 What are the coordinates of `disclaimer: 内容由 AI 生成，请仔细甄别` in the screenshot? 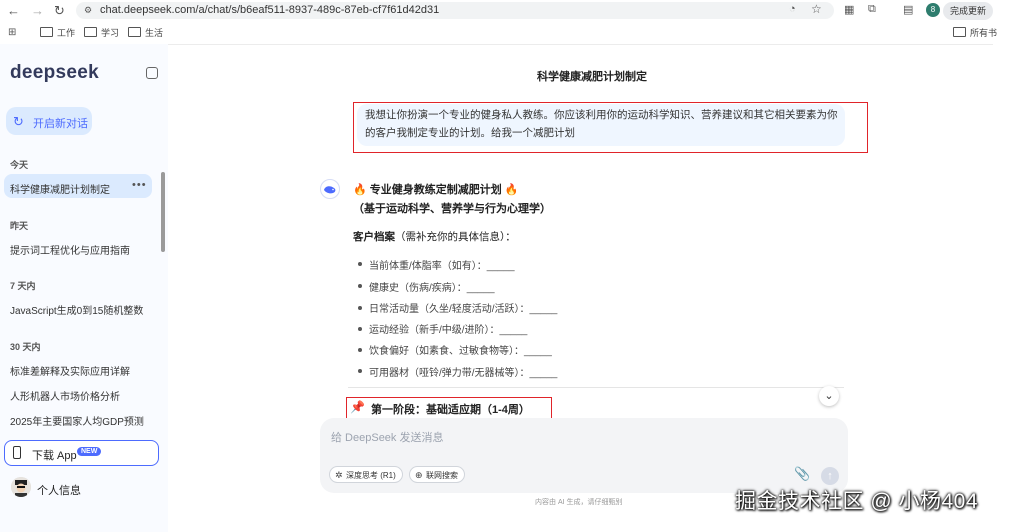 It's located at (579, 502).